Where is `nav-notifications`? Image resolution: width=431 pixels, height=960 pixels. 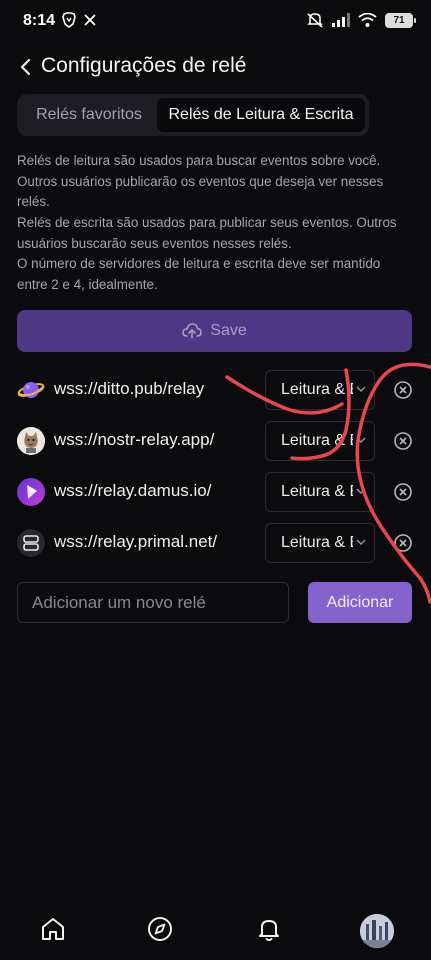
nav-notifications is located at coordinates (269, 929).